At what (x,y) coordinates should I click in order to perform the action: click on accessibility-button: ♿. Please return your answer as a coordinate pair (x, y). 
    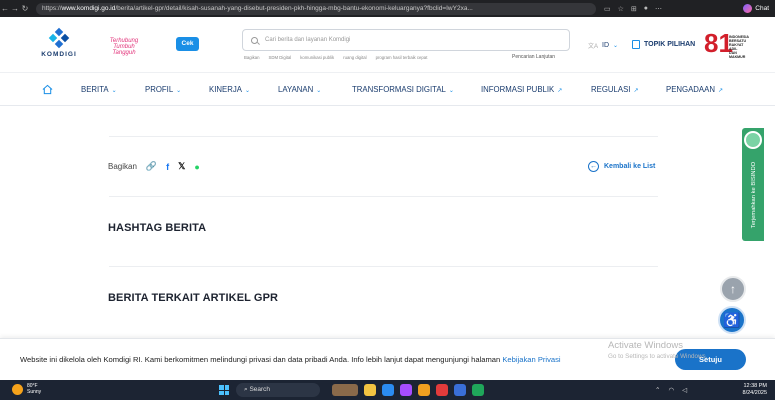
    Looking at the image, I should click on (732, 320).